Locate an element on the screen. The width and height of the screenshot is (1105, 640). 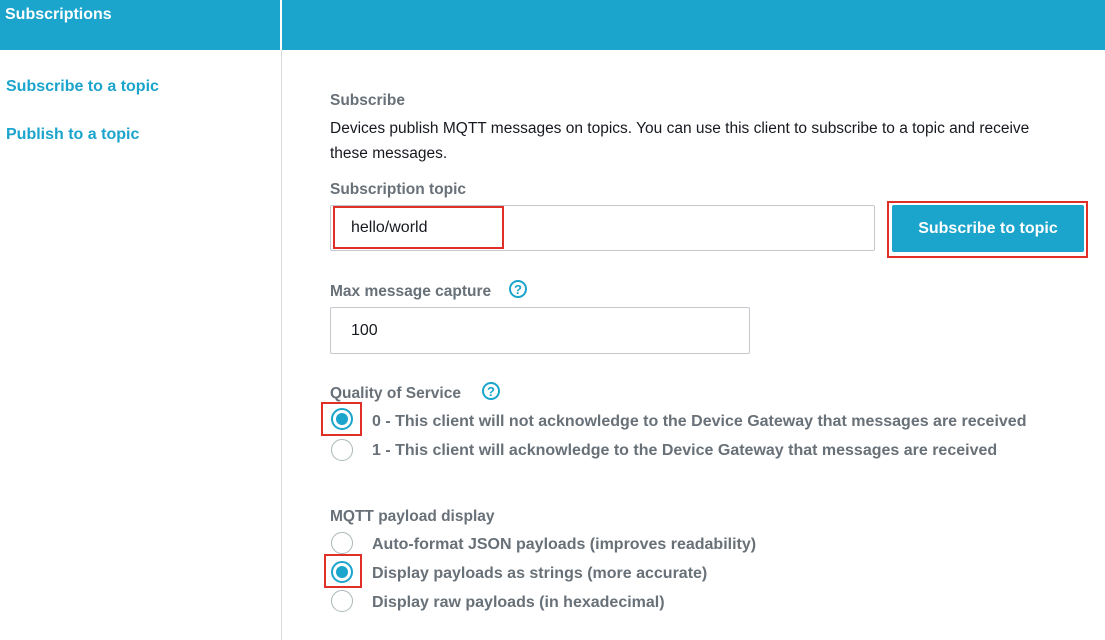
payload-string-radio is located at coordinates (342, 572).